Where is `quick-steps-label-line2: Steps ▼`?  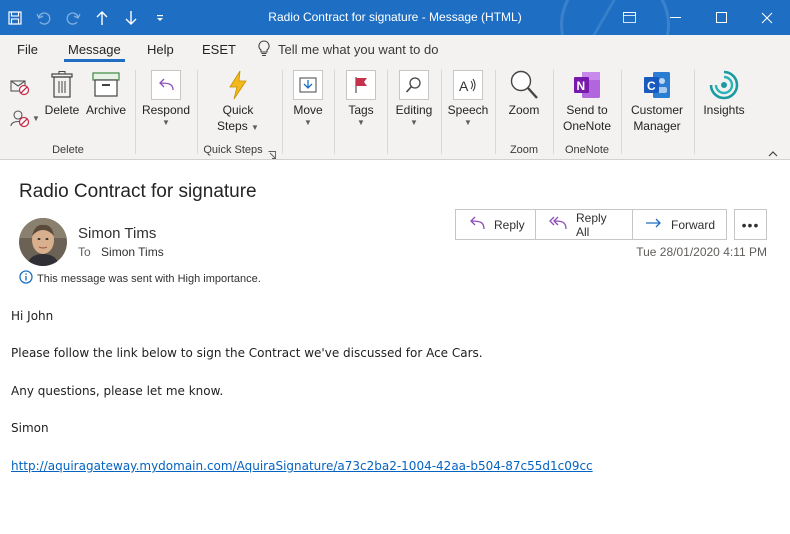
quick-steps-label-line2: Steps ▼ is located at coordinates (238, 126).